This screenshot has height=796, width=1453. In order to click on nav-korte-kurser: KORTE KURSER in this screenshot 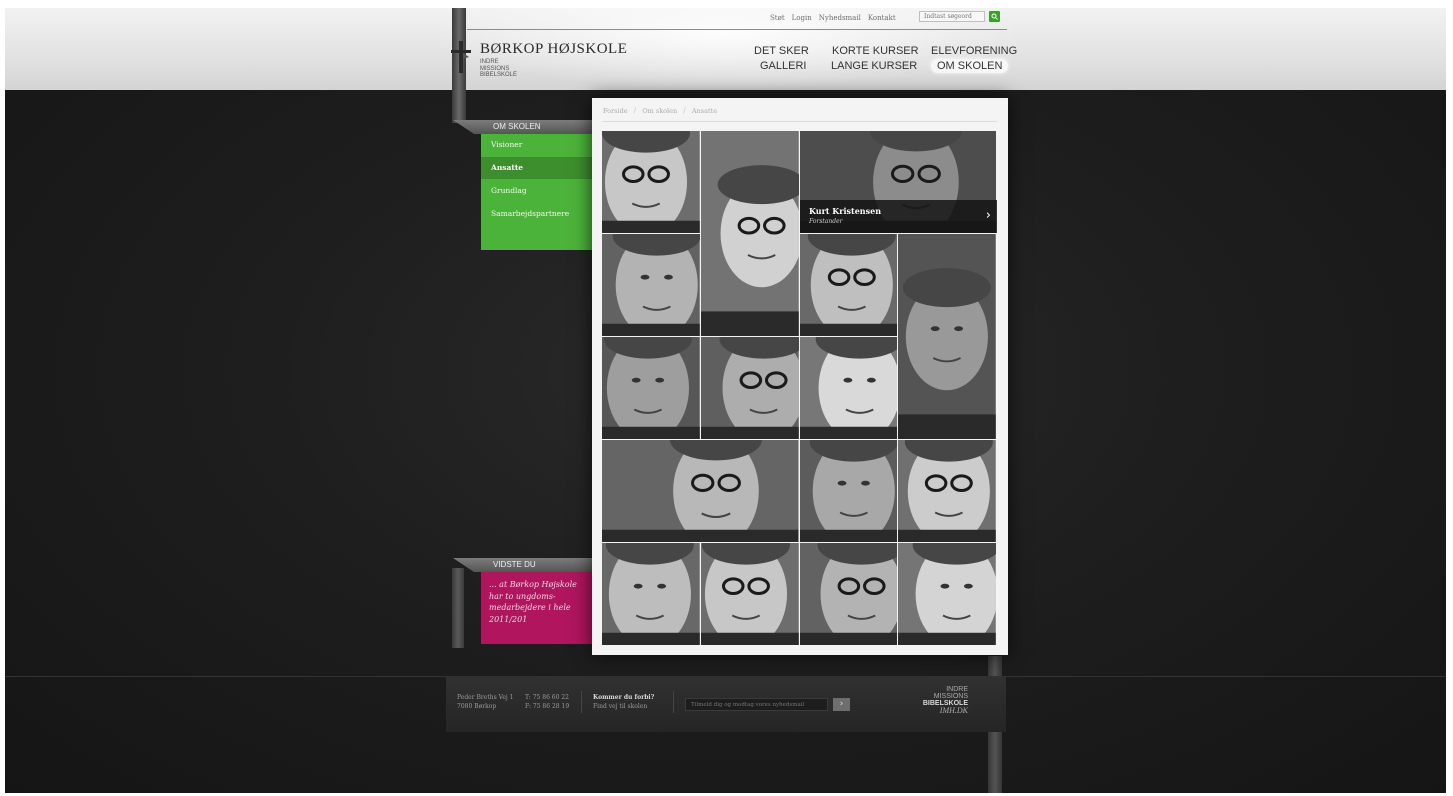, I will do `click(875, 51)`.